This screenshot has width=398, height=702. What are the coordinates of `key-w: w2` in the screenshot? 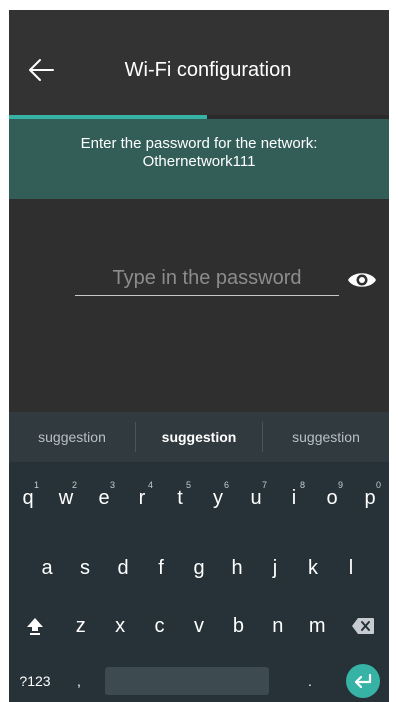 It's located at (66, 498).